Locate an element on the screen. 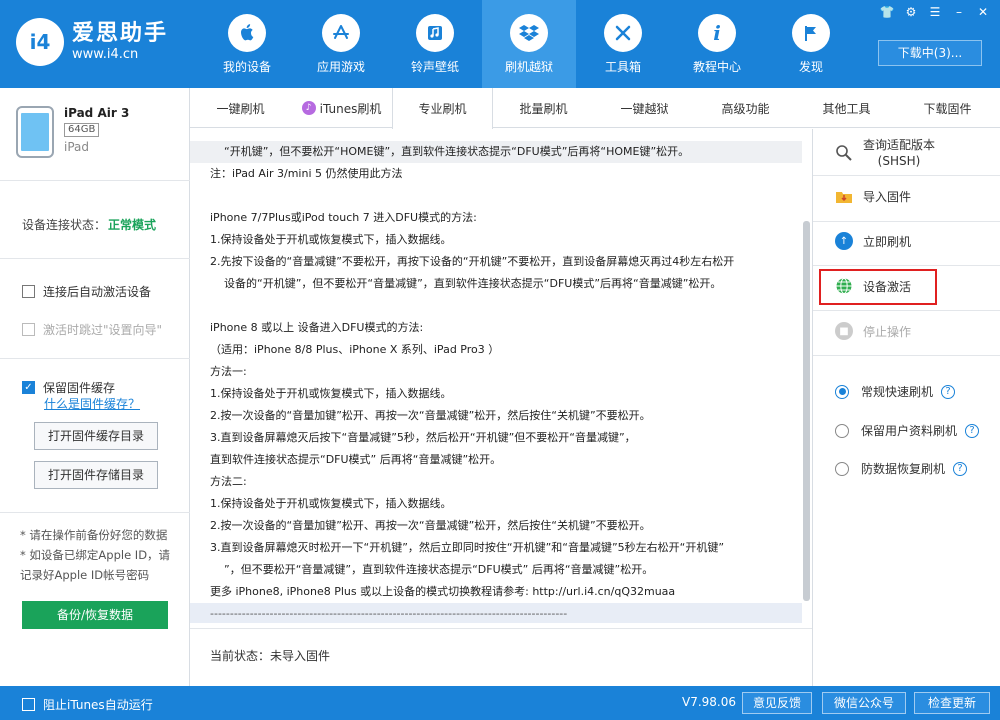 The width and height of the screenshot is (1000, 720). connection-status: 设备连接状态： 正常模式 is located at coordinates (89, 225).